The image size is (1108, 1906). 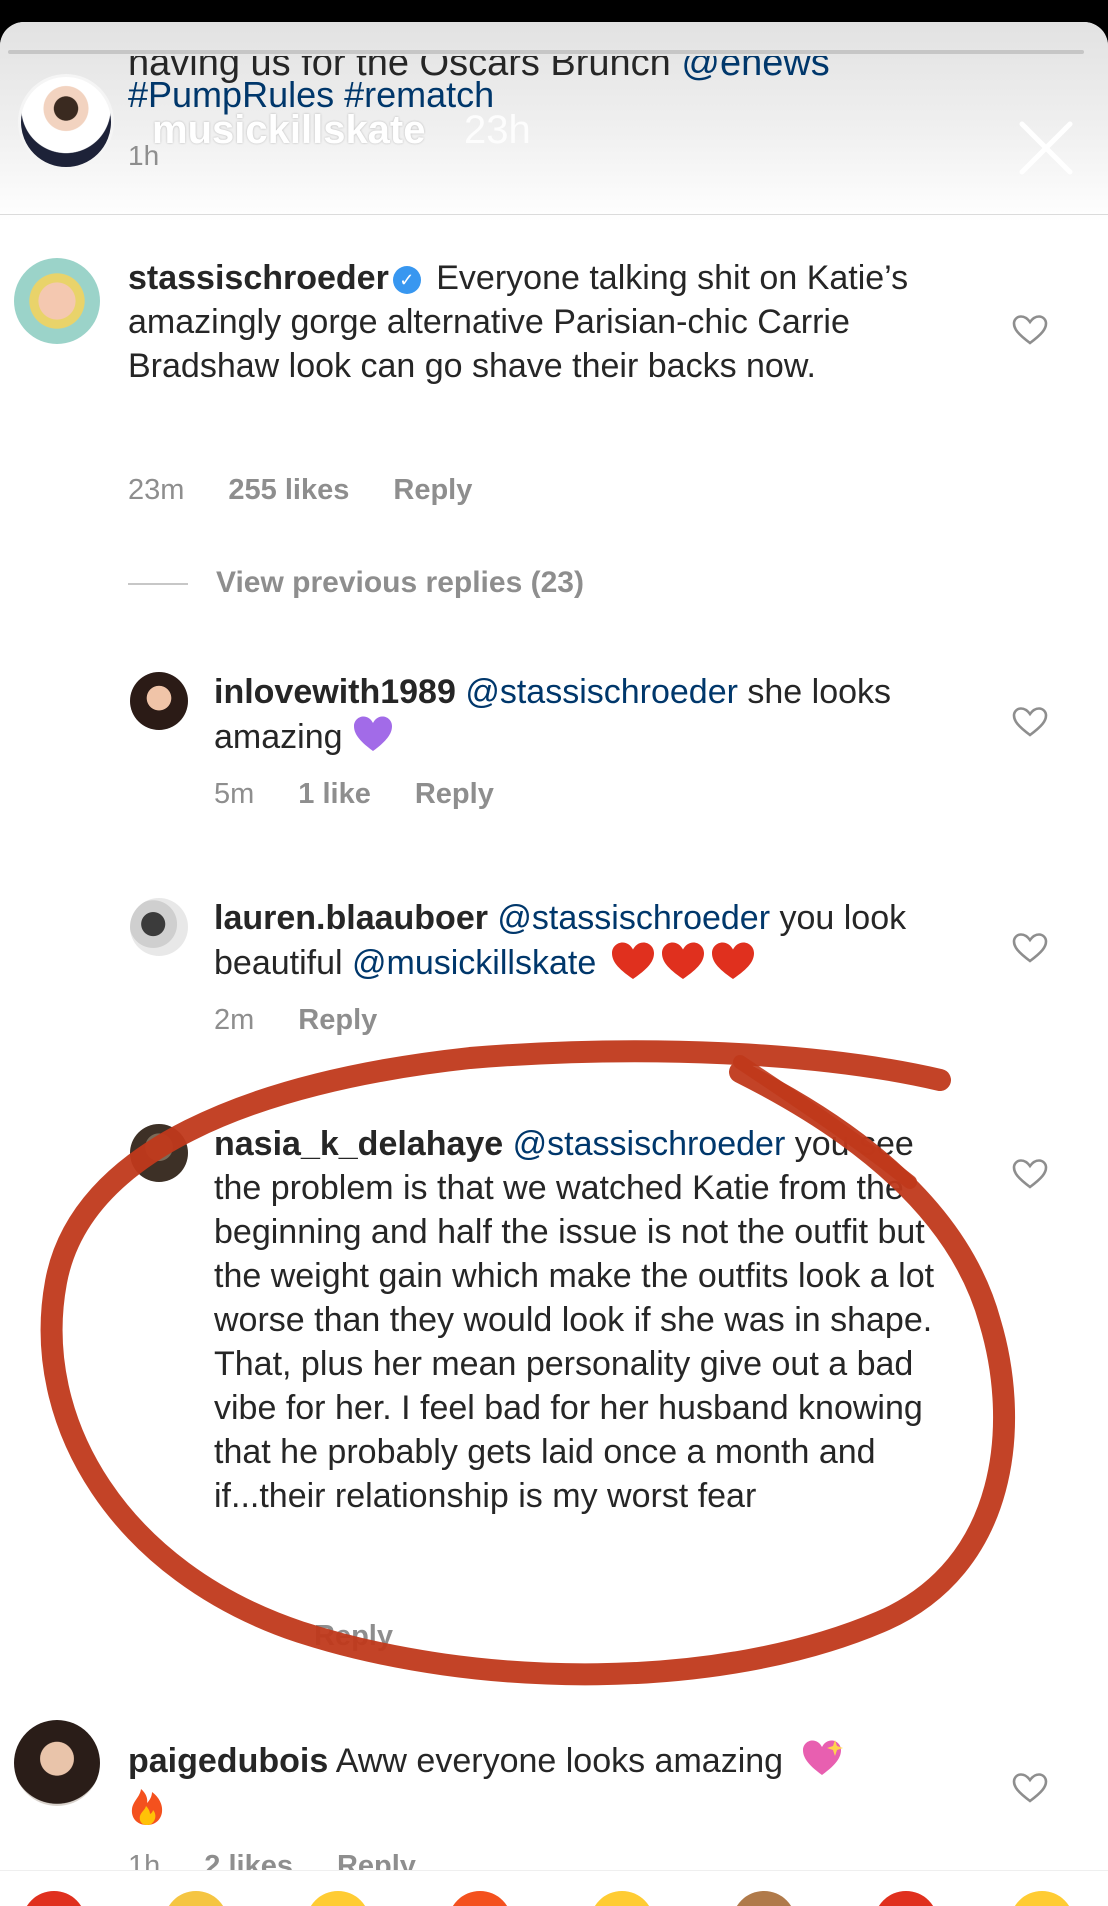 What do you see at coordinates (158, 584) in the screenshot?
I see `replies-line` at bounding box center [158, 584].